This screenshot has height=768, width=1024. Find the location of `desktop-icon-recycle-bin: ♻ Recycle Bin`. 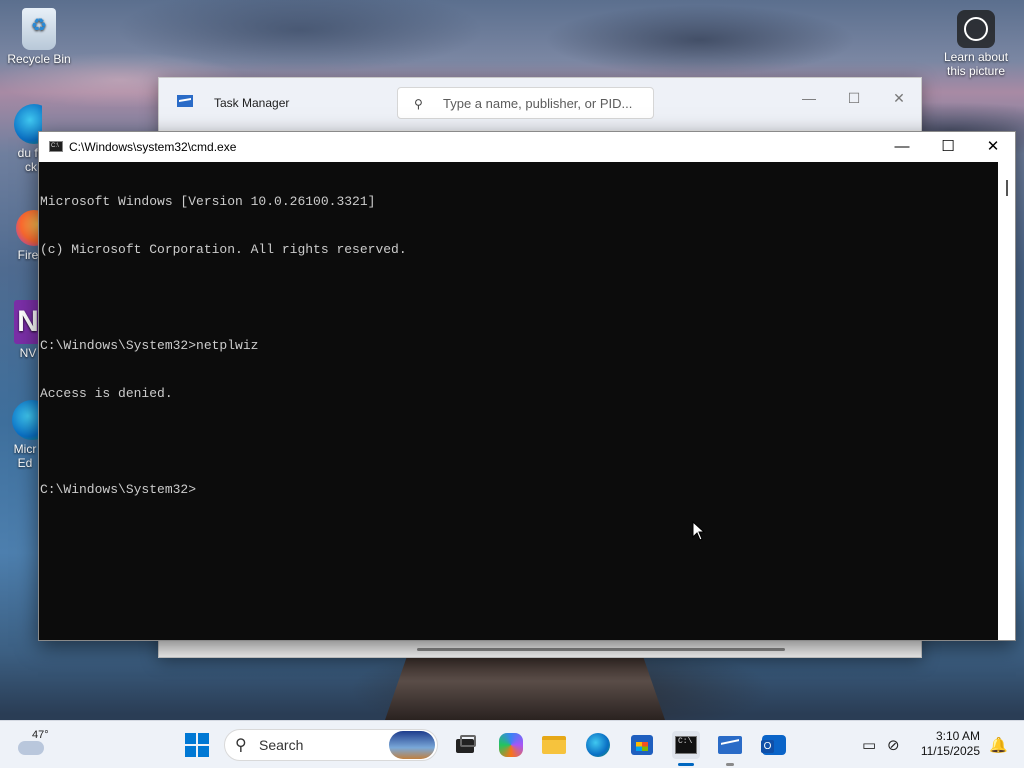

desktop-icon-recycle-bin: ♻ Recycle Bin is located at coordinates (39, 37).